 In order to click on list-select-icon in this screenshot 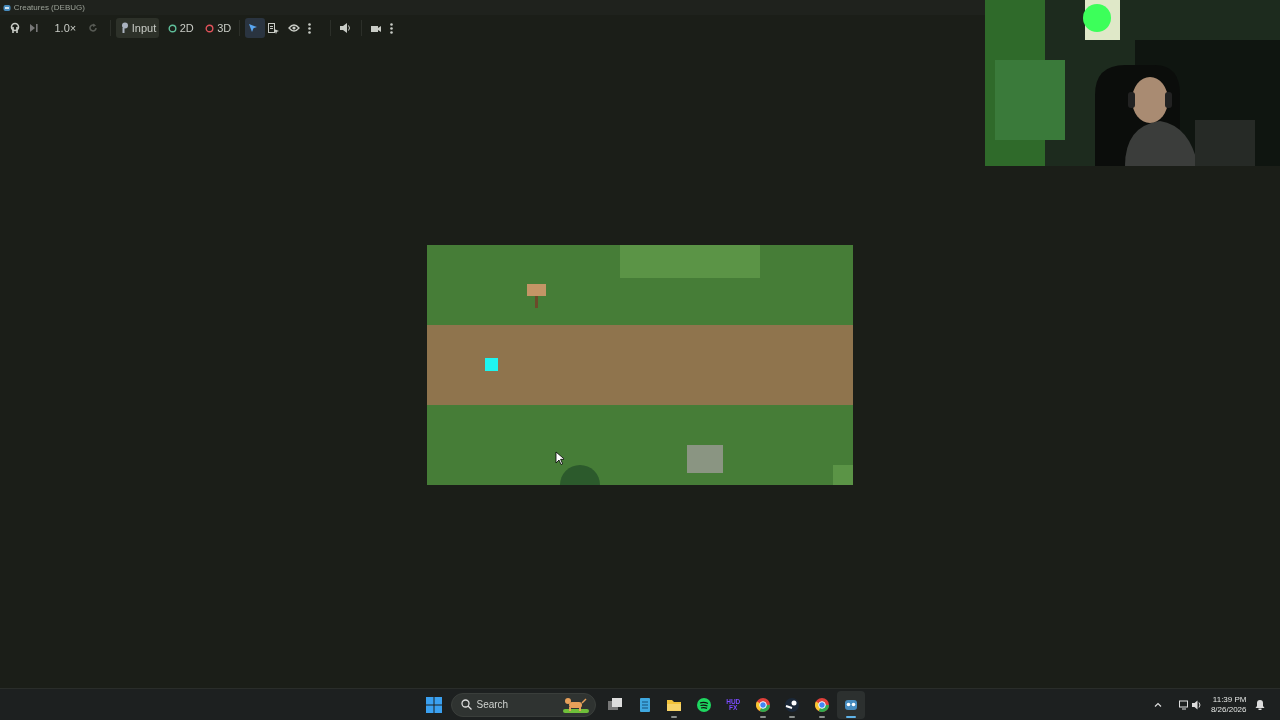, I will do `click(274, 28)`.